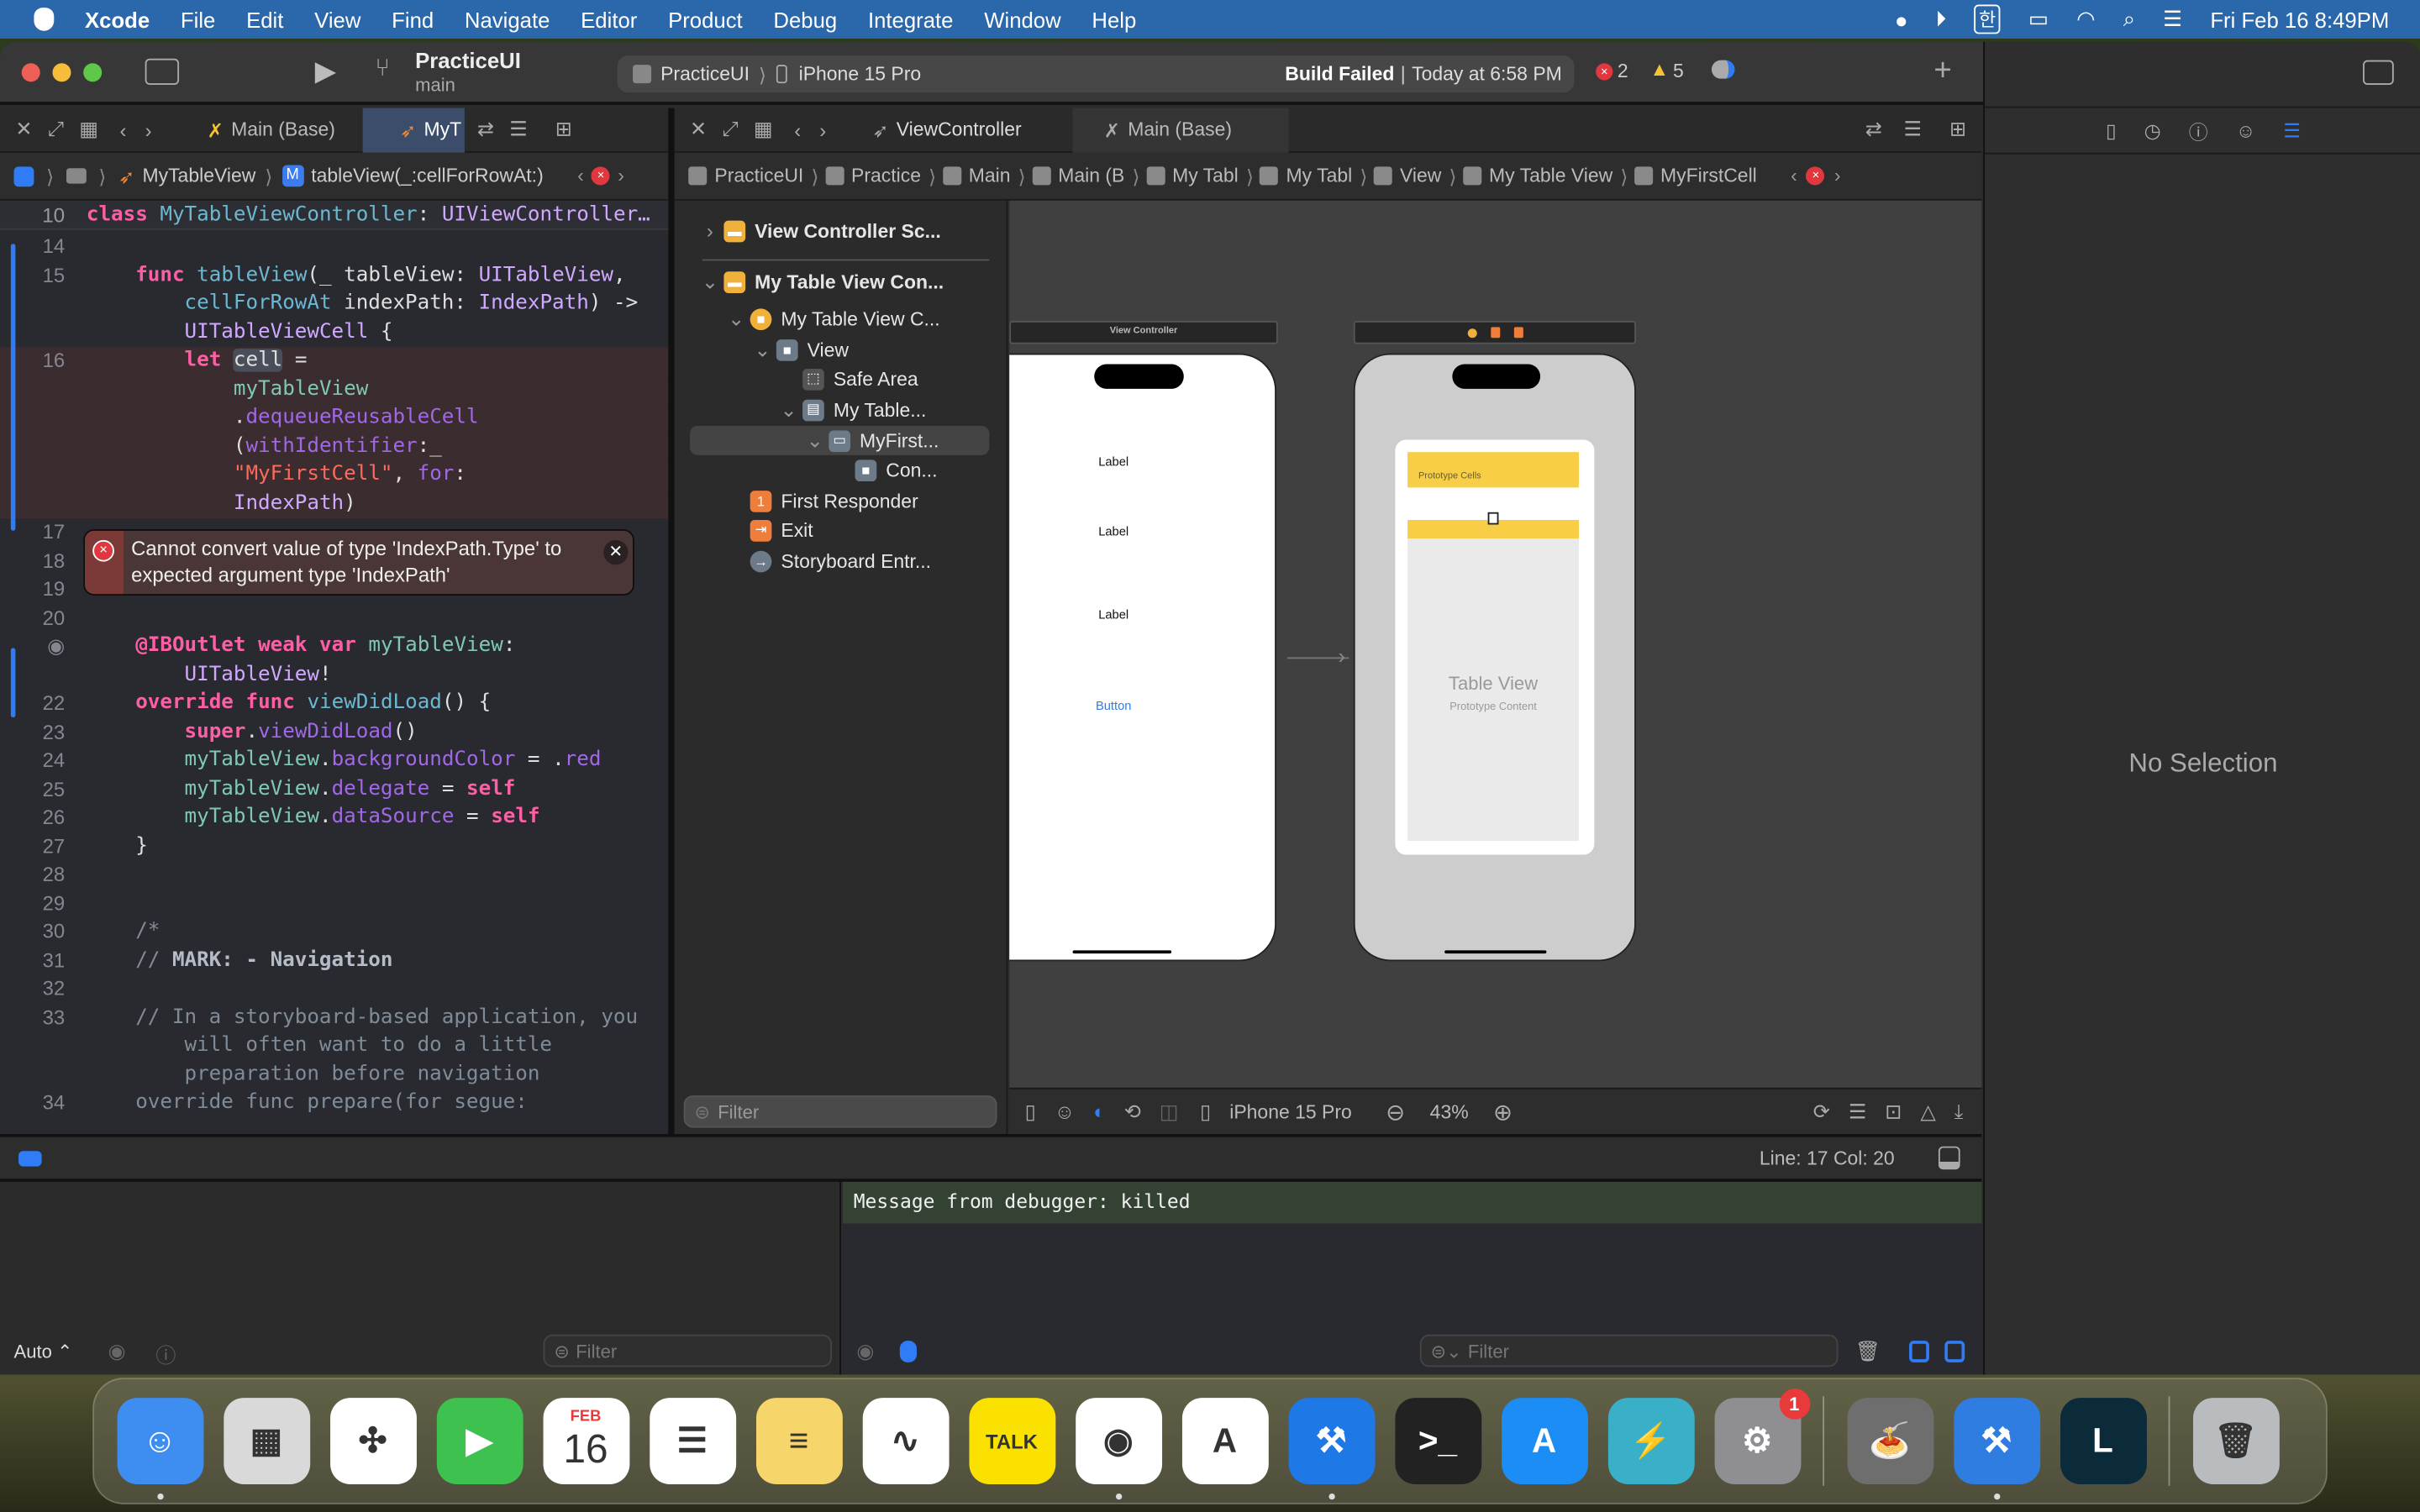 This screenshot has height=1512, width=2420. I want to click on code-line: will often want to do a little, so click(334, 1046).